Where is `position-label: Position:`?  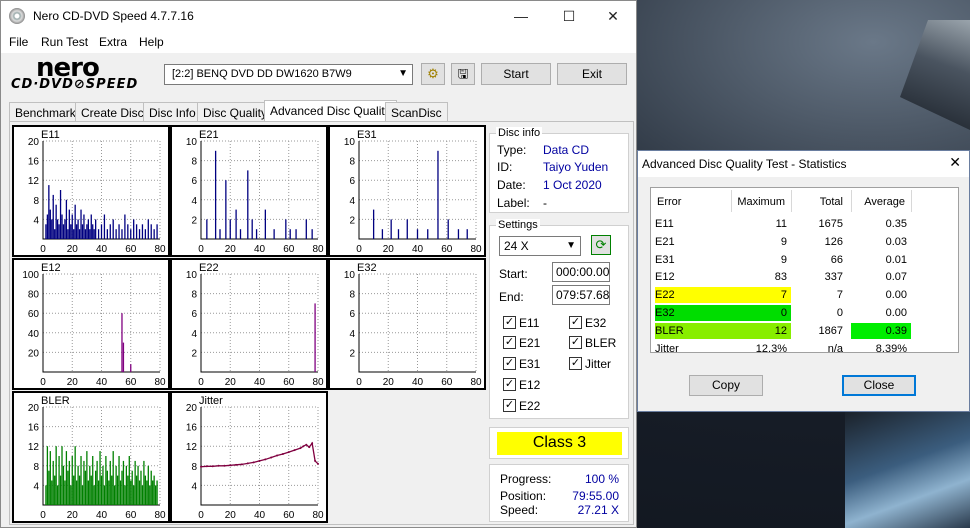 position-label: Position: is located at coordinates (523, 496).